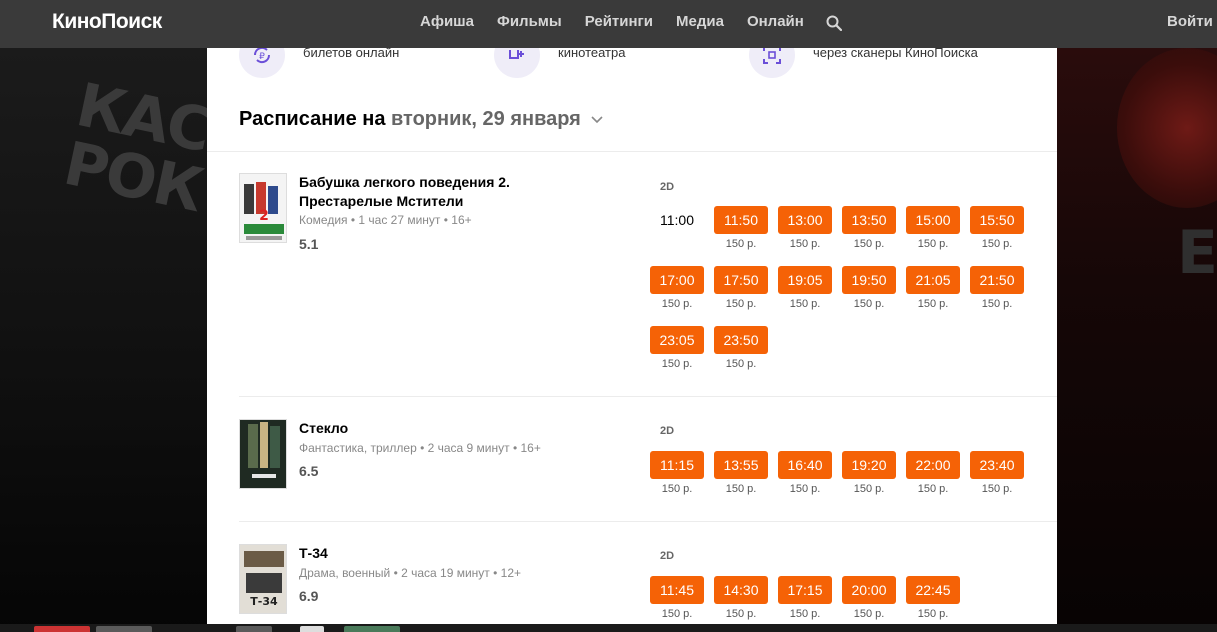  I want to click on session-slot: 17:00 150 р., so click(677, 289).